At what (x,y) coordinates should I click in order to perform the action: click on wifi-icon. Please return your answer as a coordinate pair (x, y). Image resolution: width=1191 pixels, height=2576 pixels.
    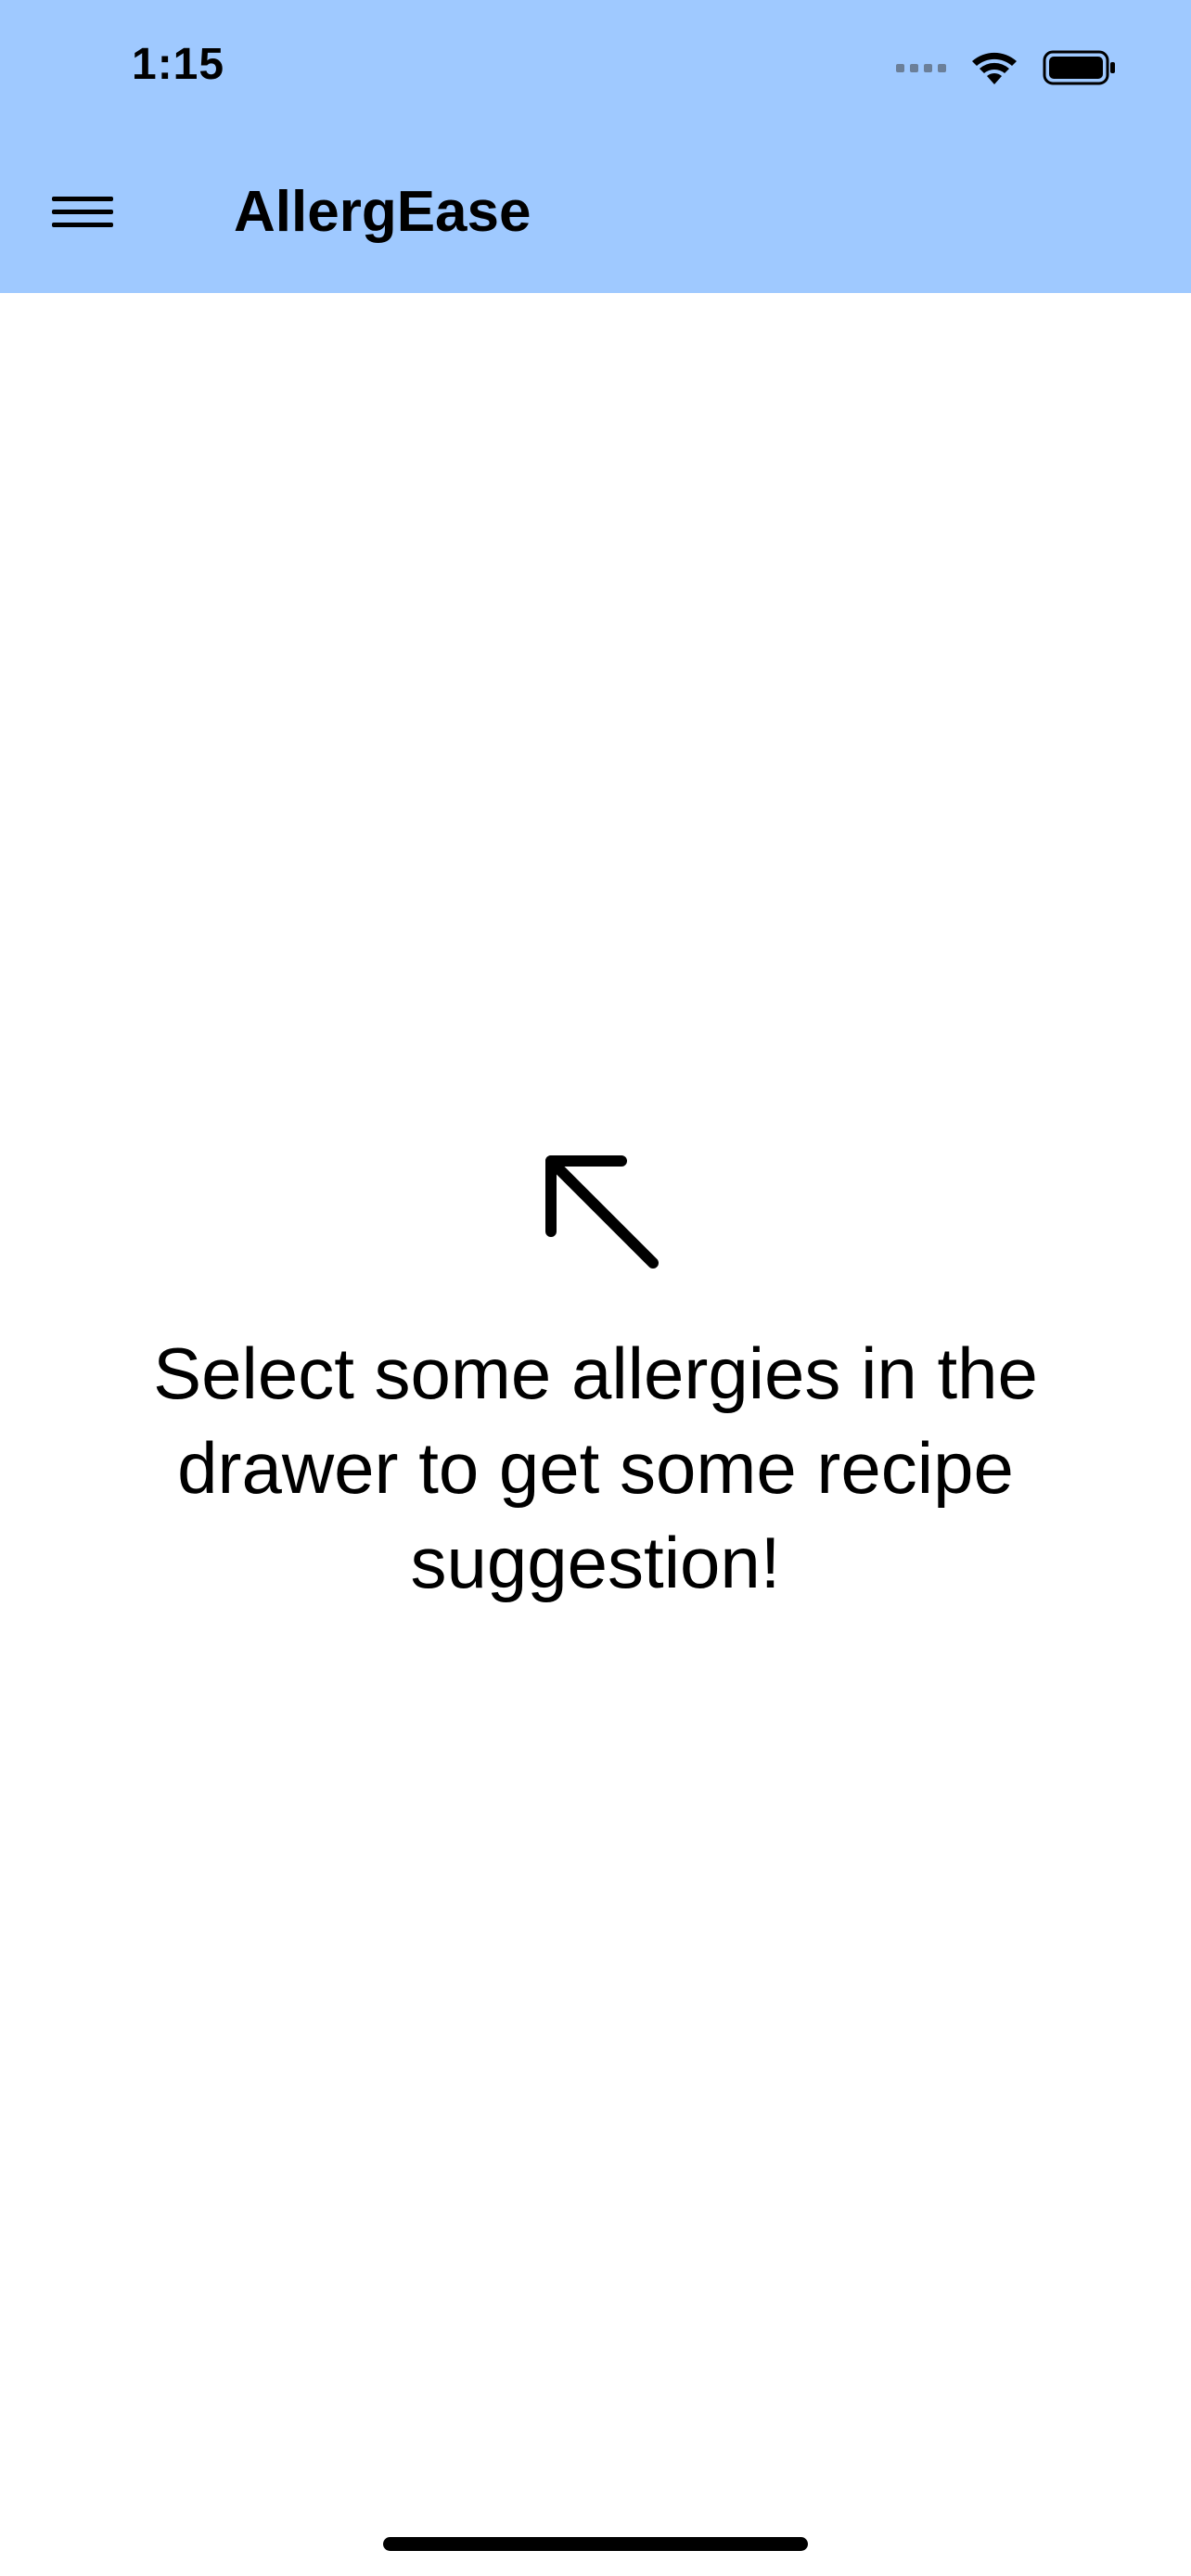
    Looking at the image, I should click on (995, 68).